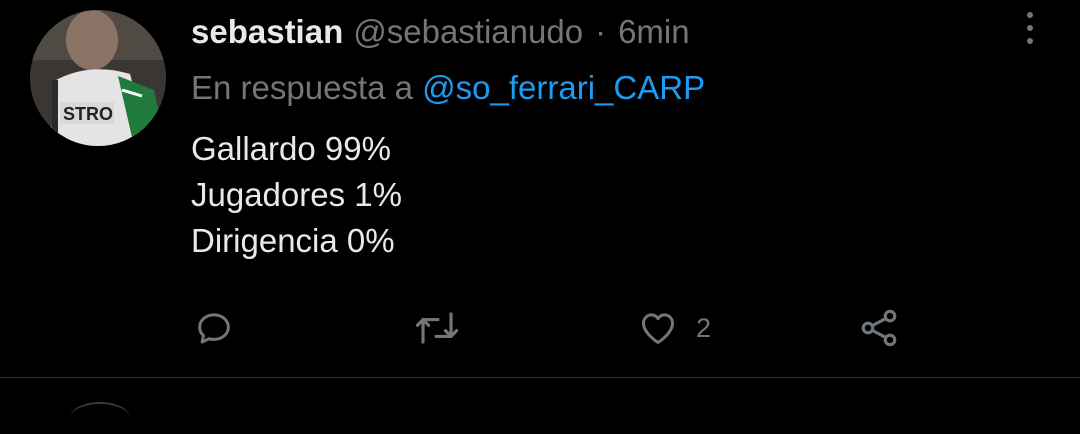  Describe the element at coordinates (540, 328) in the screenshot. I see `tweet-actions: 2` at that location.